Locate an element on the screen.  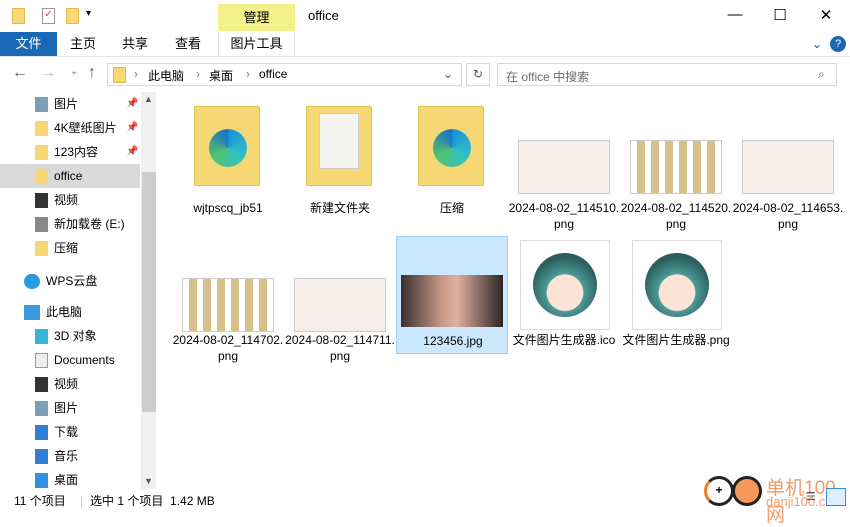
sidebar-item: 123内容 📌 is located at coordinates (70, 152).